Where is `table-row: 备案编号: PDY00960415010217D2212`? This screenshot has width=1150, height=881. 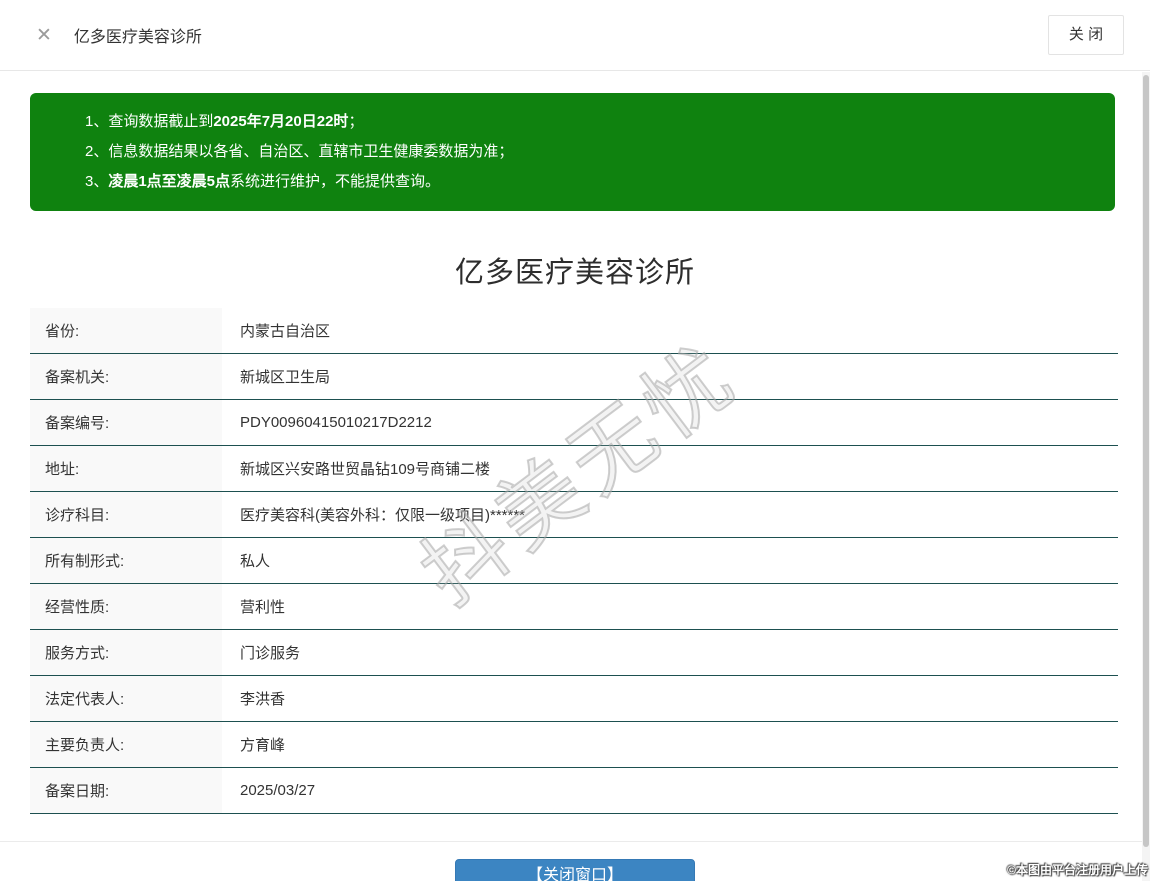 table-row: 备案编号: PDY00960415010217D2212 is located at coordinates (574, 423).